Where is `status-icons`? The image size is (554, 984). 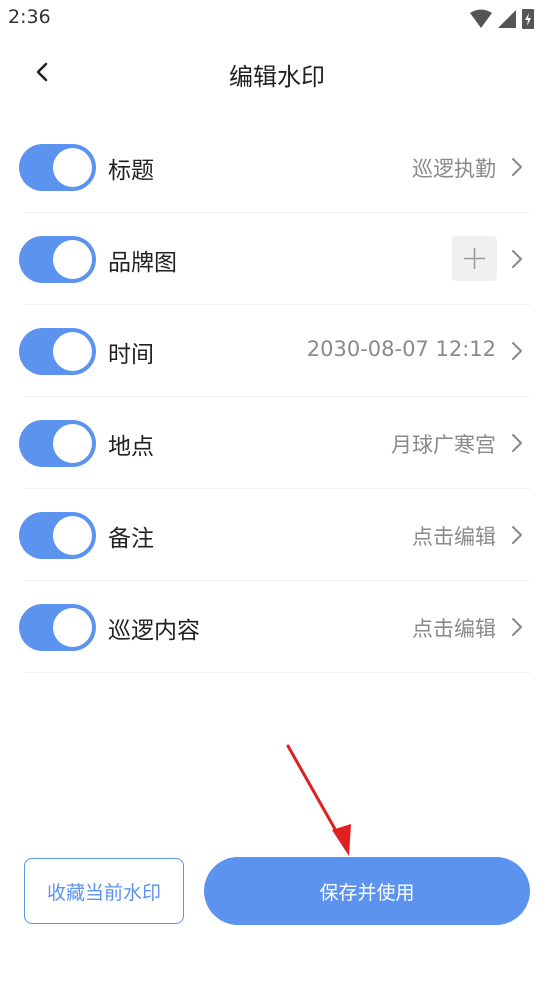
status-icons is located at coordinates (504, 19).